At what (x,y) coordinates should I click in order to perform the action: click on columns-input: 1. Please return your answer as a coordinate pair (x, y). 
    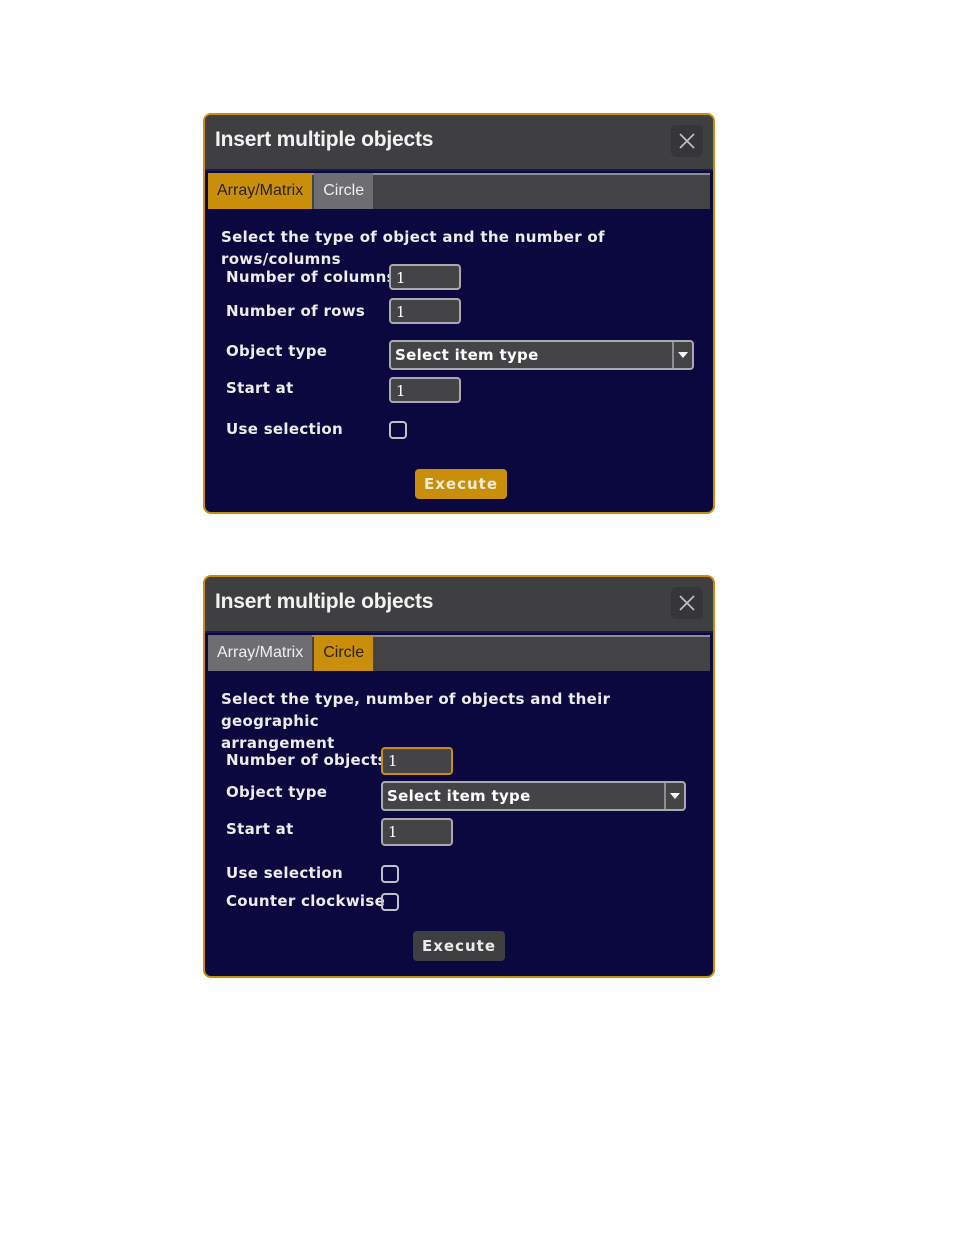
    Looking at the image, I should click on (425, 277).